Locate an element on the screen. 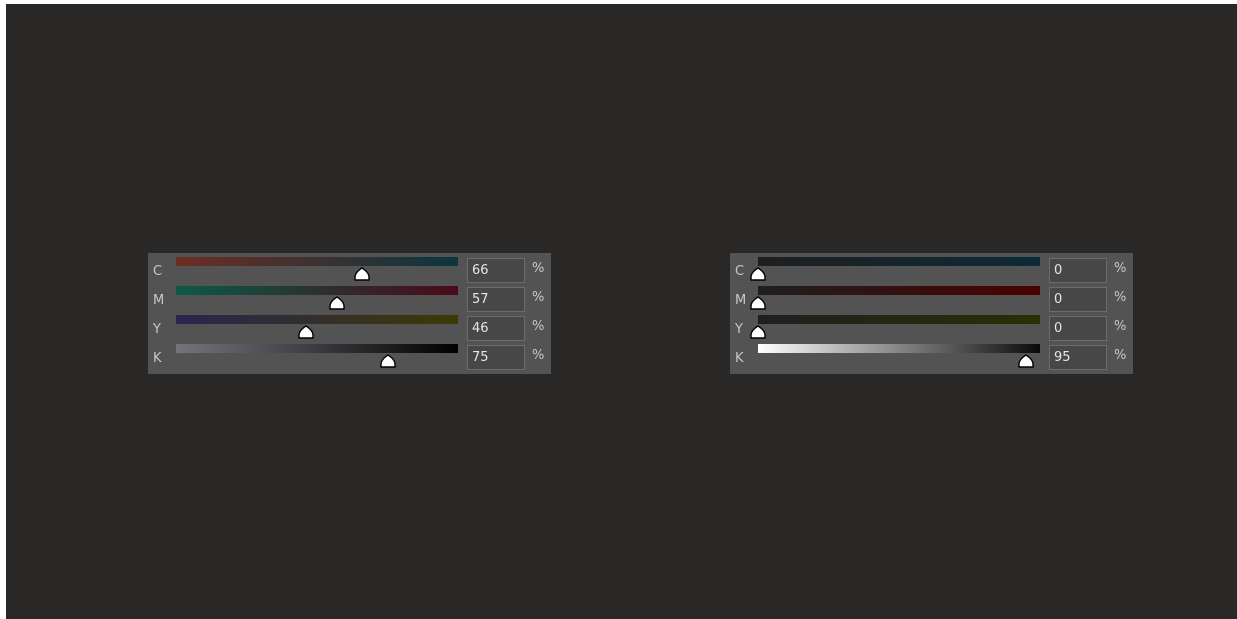 Image resolution: width=1237 pixels, height=619 pixels. value-field-m: 0 is located at coordinates (1078, 299).